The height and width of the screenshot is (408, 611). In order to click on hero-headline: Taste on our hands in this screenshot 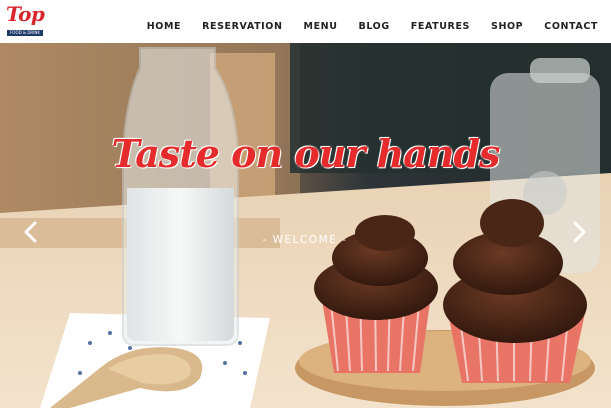, I will do `click(306, 153)`.